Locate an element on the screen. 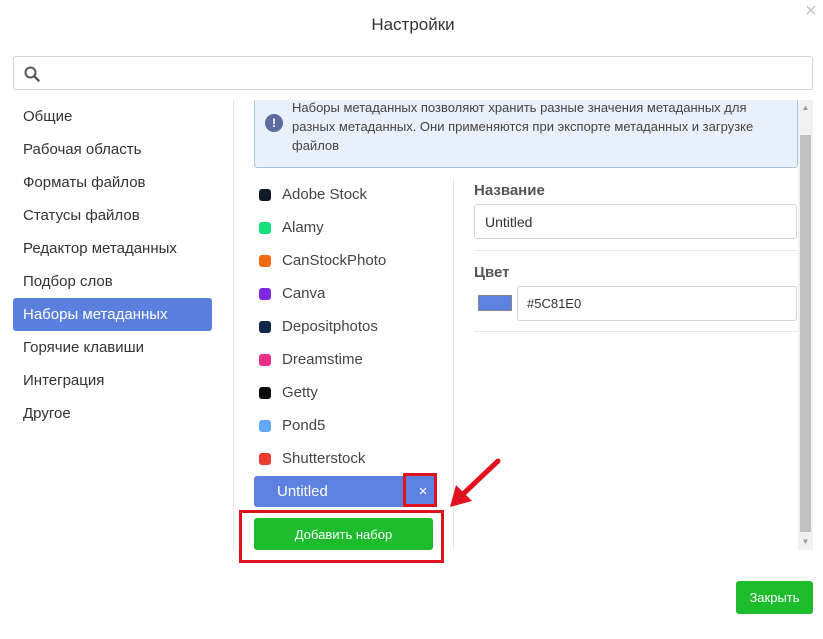 This screenshot has width=823, height=639. annotation-highlight-add is located at coordinates (341, 536).